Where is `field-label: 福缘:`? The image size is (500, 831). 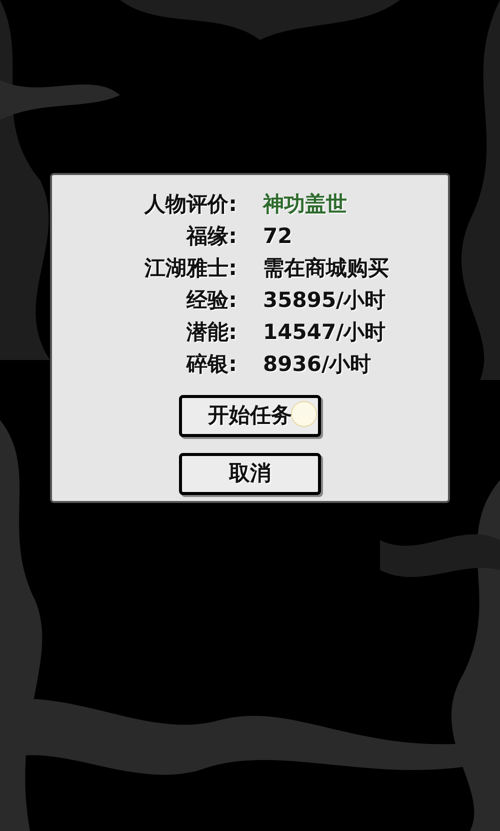 field-label: 福缘: is located at coordinates (210, 236).